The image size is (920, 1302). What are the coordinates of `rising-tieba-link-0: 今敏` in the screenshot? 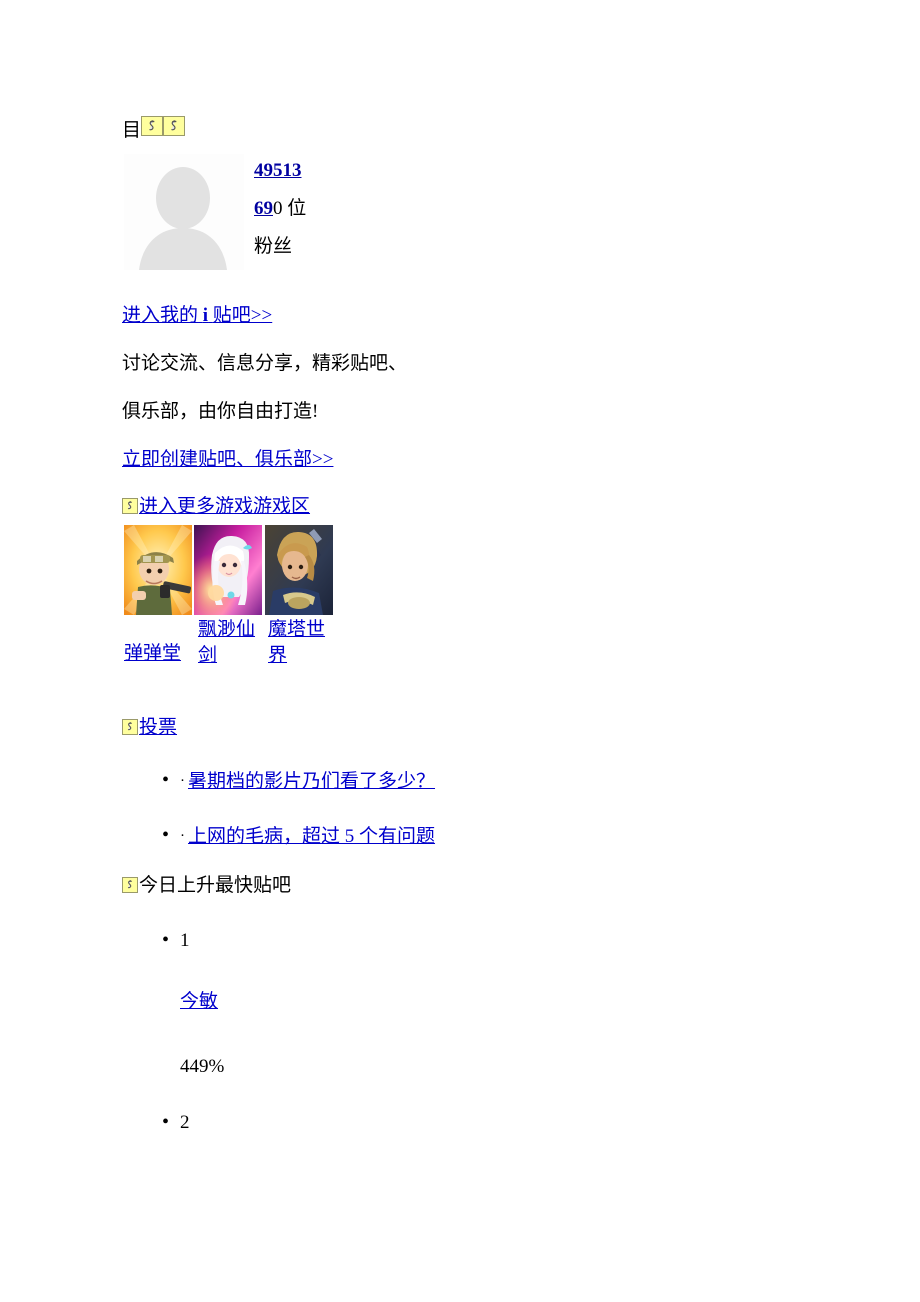 It's located at (199, 1001).